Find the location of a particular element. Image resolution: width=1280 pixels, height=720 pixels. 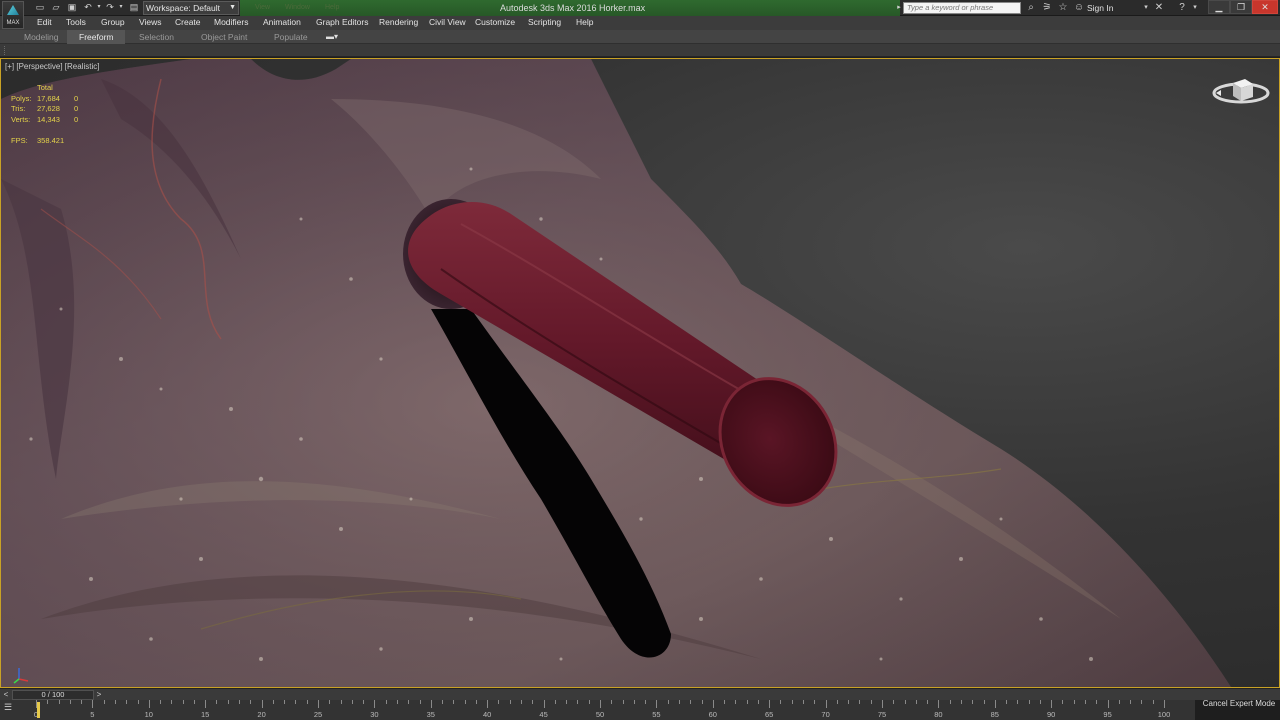

viewport-label-menu: [+] [Perspective] [Realistic] is located at coordinates (52, 66).